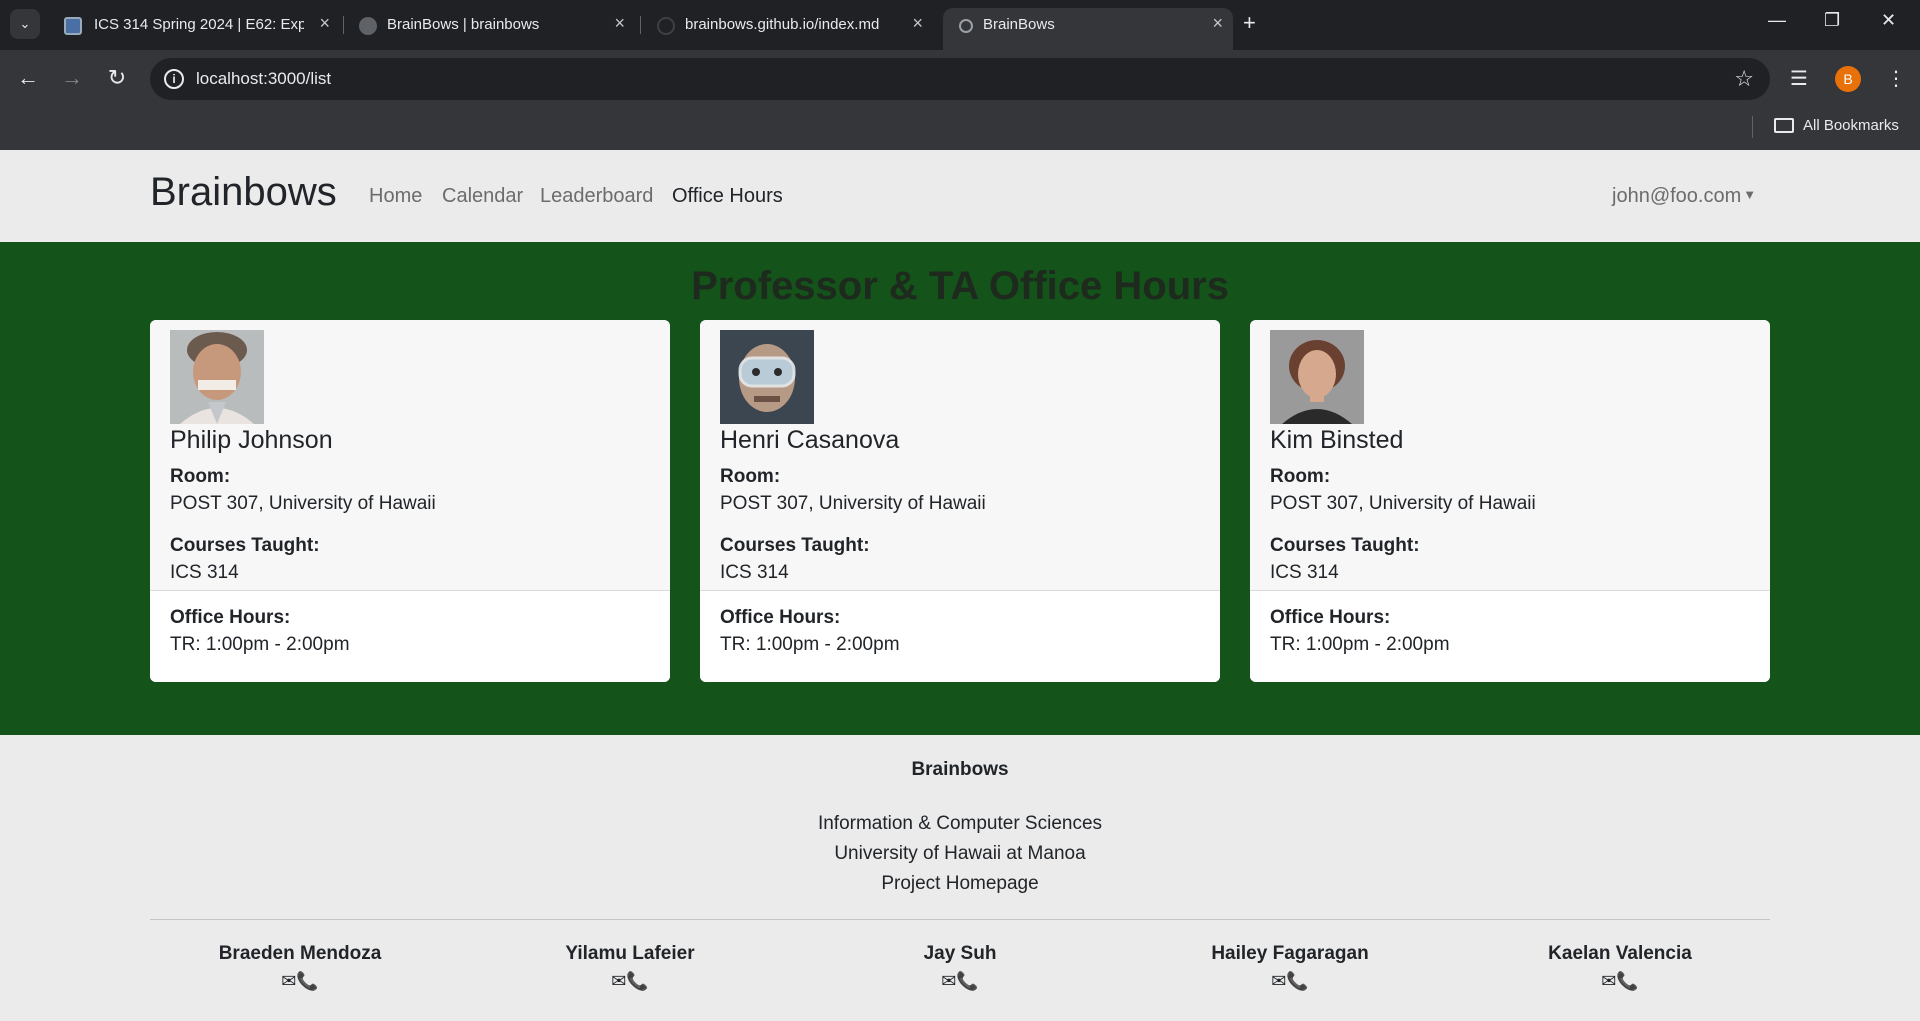 This screenshot has width=1920, height=1021. What do you see at coordinates (1832, 20) in the screenshot?
I see `restore-icon: ❐` at bounding box center [1832, 20].